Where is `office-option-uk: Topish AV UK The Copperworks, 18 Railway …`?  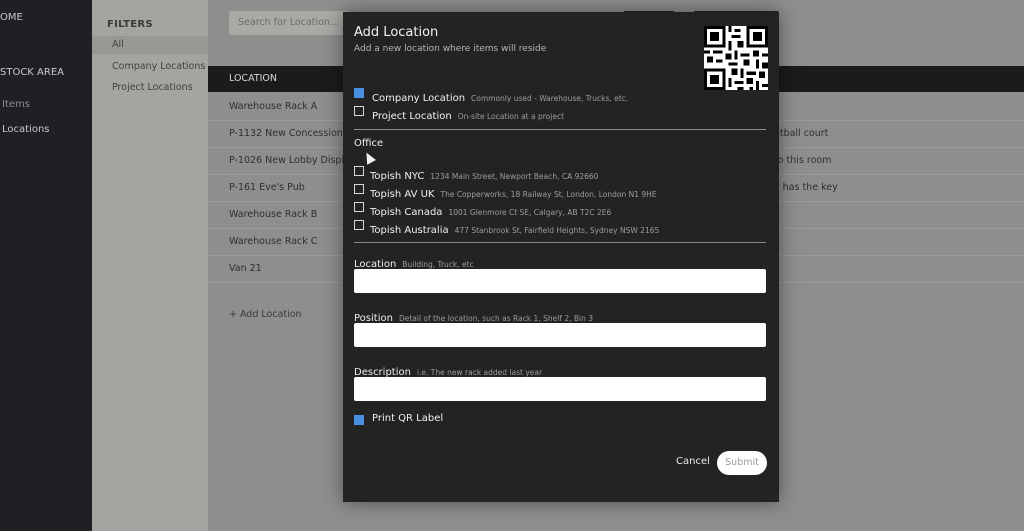
office-option-uk: Topish AV UK The Copperworks, 18 Railway … is located at coordinates (513, 191).